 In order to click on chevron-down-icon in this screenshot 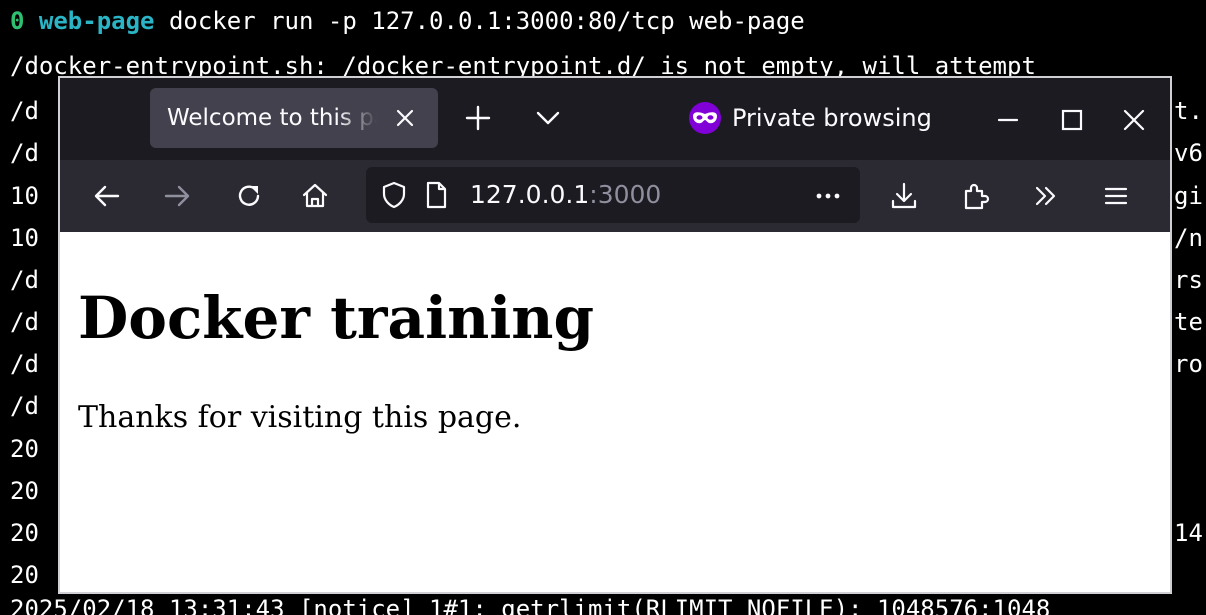, I will do `click(548, 118)`.